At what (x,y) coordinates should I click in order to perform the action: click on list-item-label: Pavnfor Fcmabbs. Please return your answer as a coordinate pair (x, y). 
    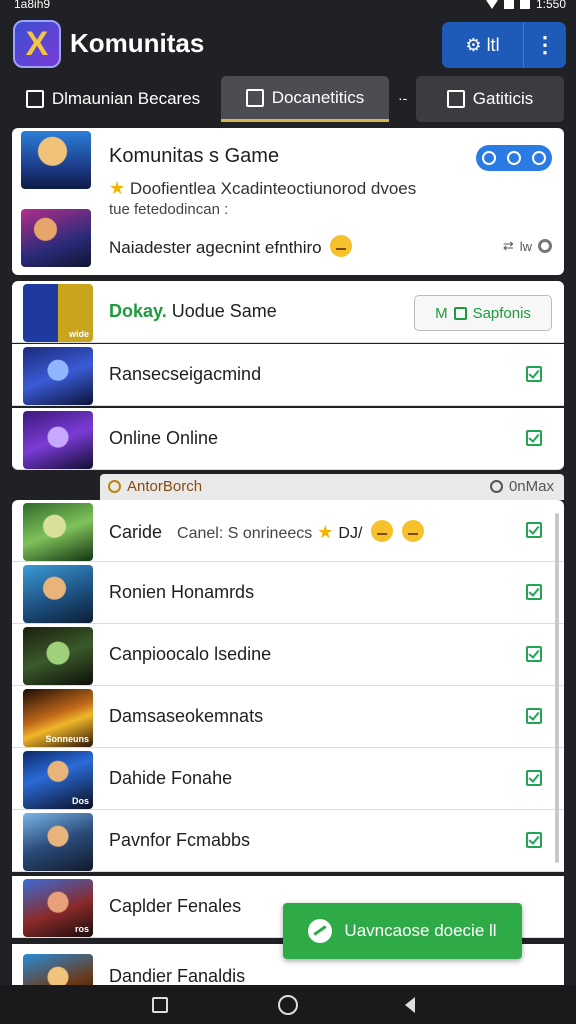
    Looking at the image, I should click on (180, 840).